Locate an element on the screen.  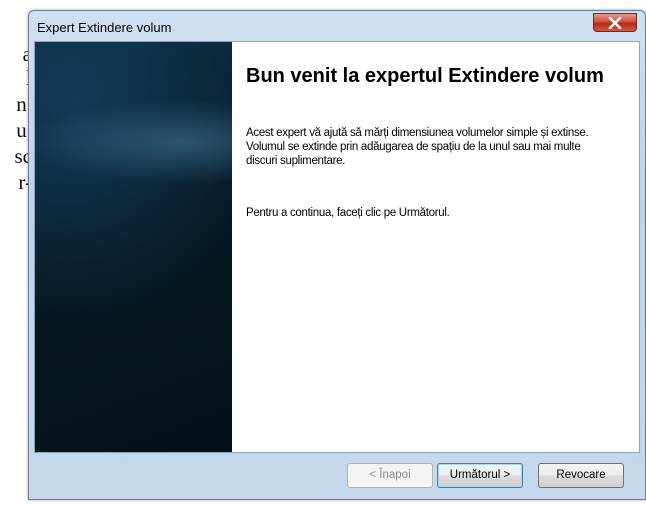
title-bar: Expert Extindere volum is located at coordinates (337, 26).